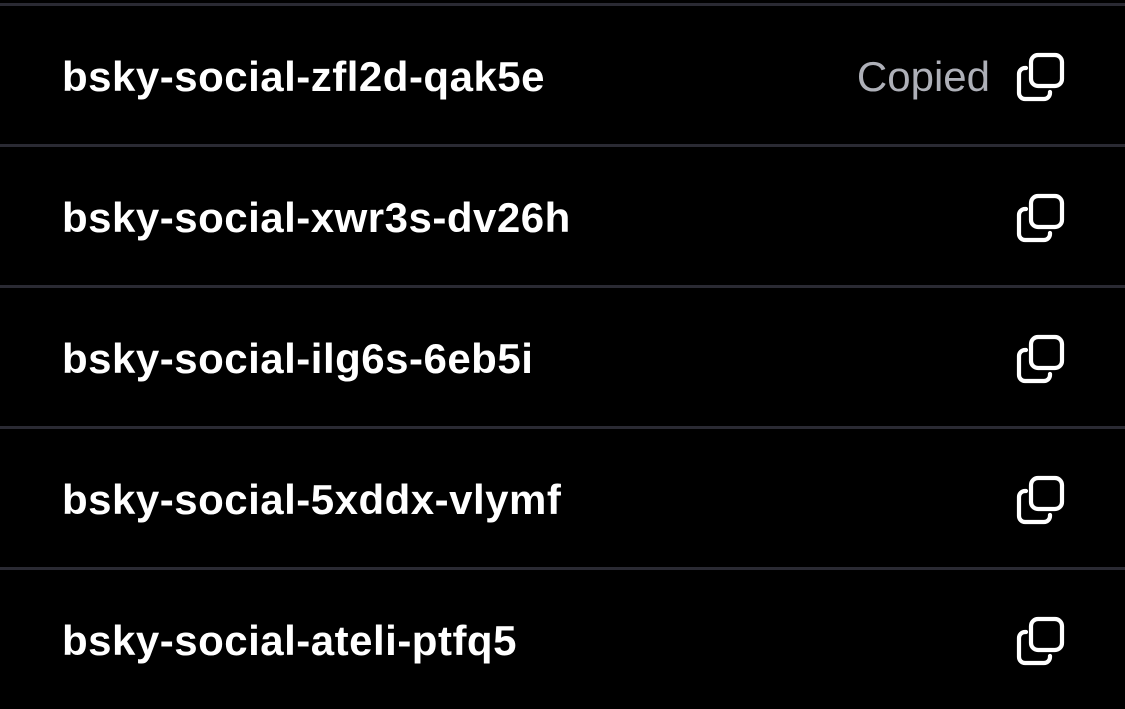 This screenshot has height=709, width=1125. Describe the element at coordinates (923, 76) in the screenshot. I see `copied-status-label: Copied` at that location.